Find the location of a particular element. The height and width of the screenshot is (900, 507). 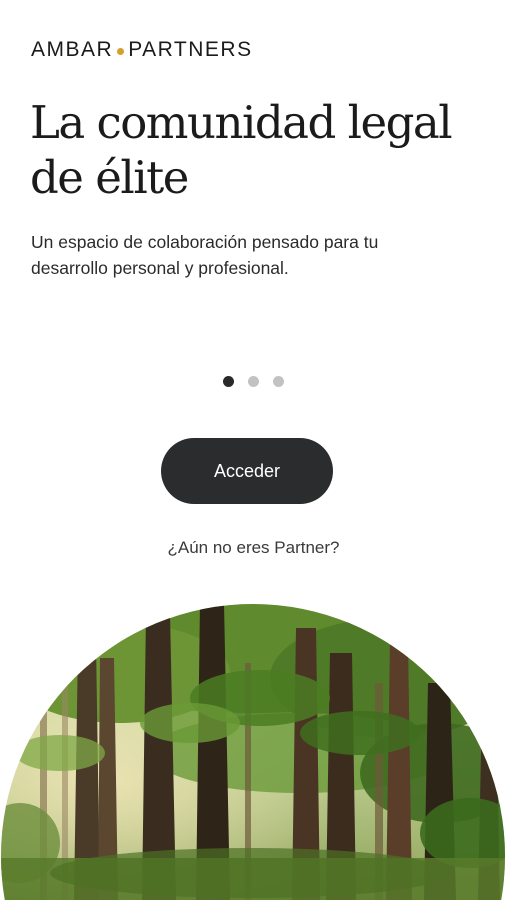

carousel-pagination is located at coordinates (253, 381).